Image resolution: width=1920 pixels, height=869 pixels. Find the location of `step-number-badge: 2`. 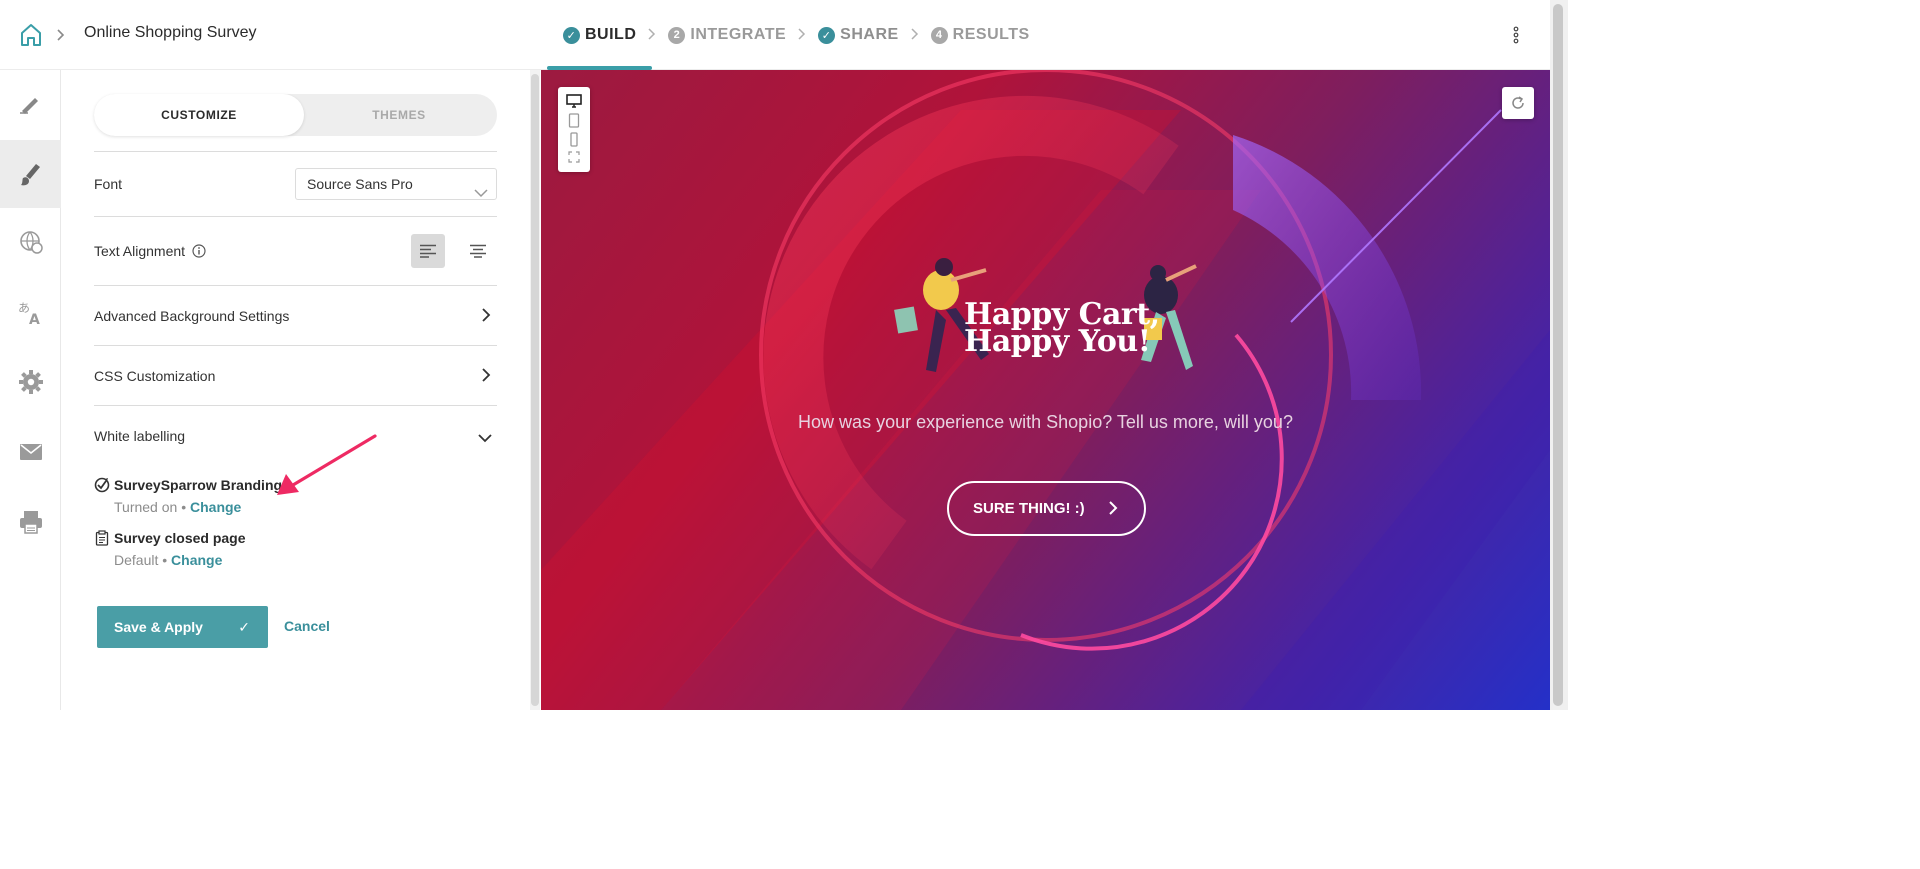

step-number-badge: 2 is located at coordinates (677, 35).